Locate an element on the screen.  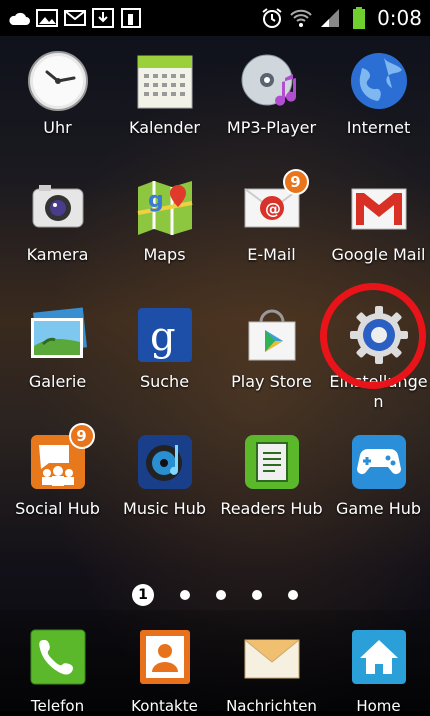
app-suche: g Suche is located at coordinates (164, 348).